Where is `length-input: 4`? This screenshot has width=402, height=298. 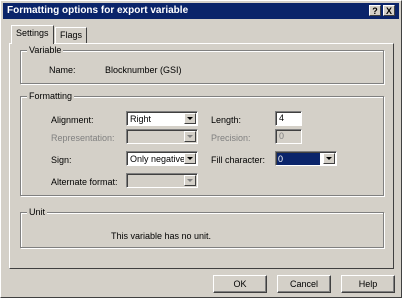
length-input: 4 is located at coordinates (288, 118).